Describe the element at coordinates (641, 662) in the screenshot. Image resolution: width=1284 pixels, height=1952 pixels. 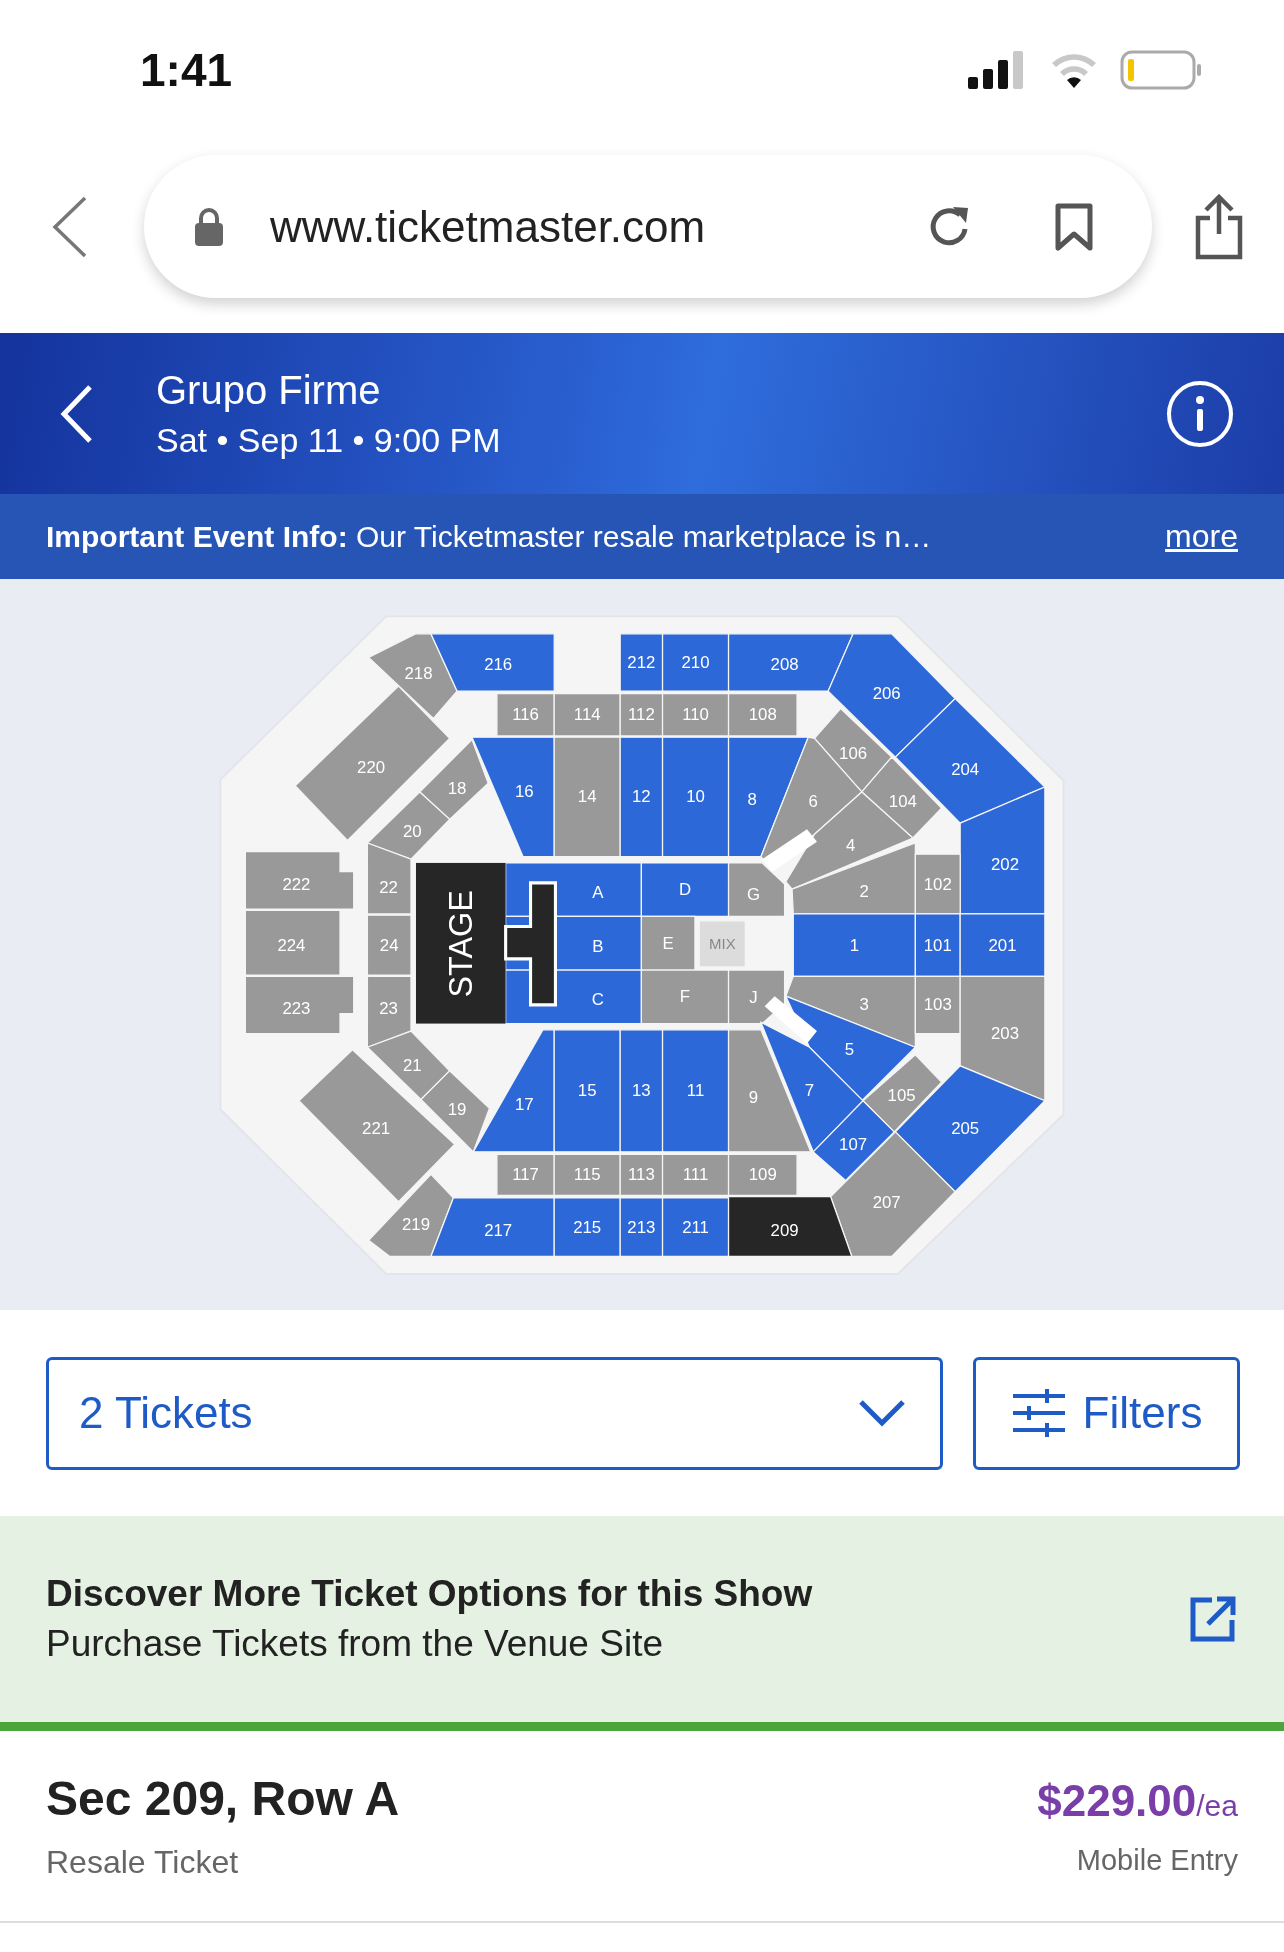
I see `seat-section: 212` at that location.